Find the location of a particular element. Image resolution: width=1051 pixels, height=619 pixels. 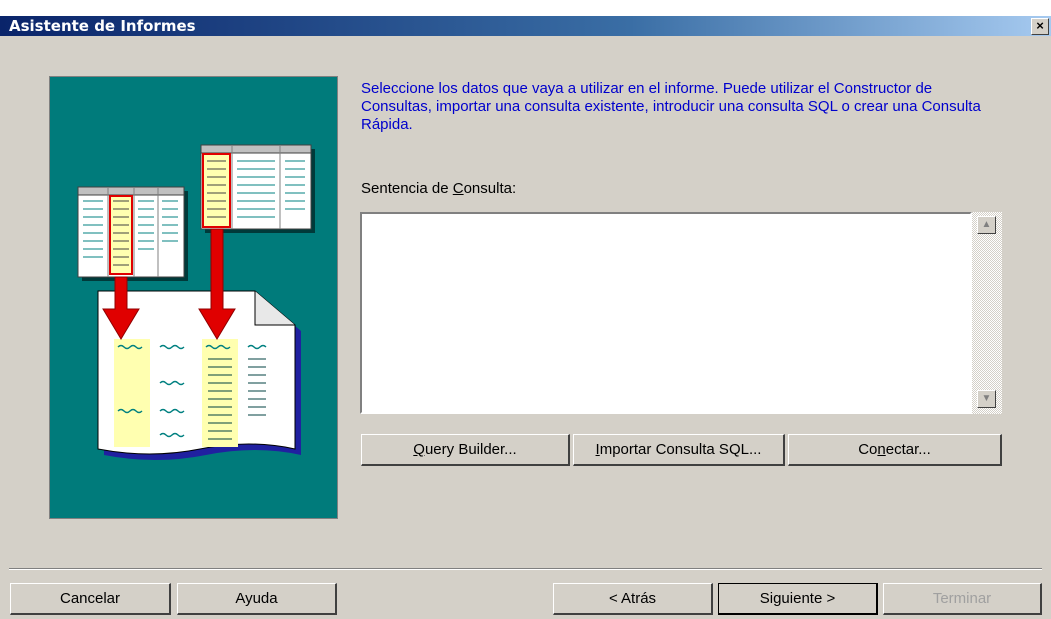

scroll-down-button: ▼ is located at coordinates (986, 399).